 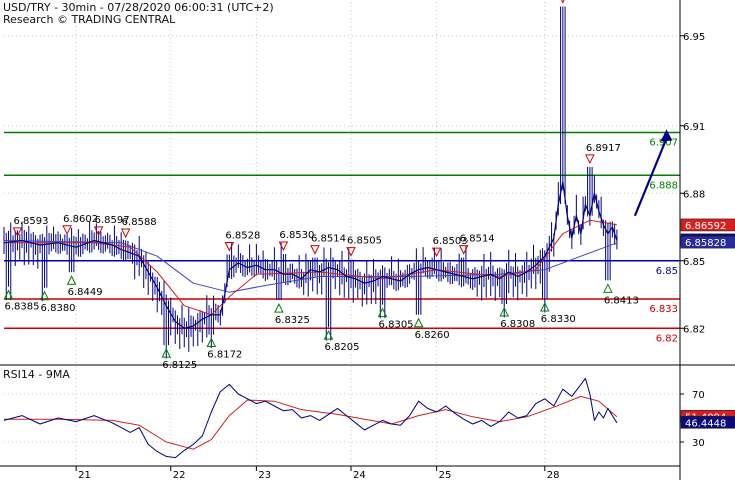 I want to click on price-tick-label: 6.85, so click(x=694, y=262).